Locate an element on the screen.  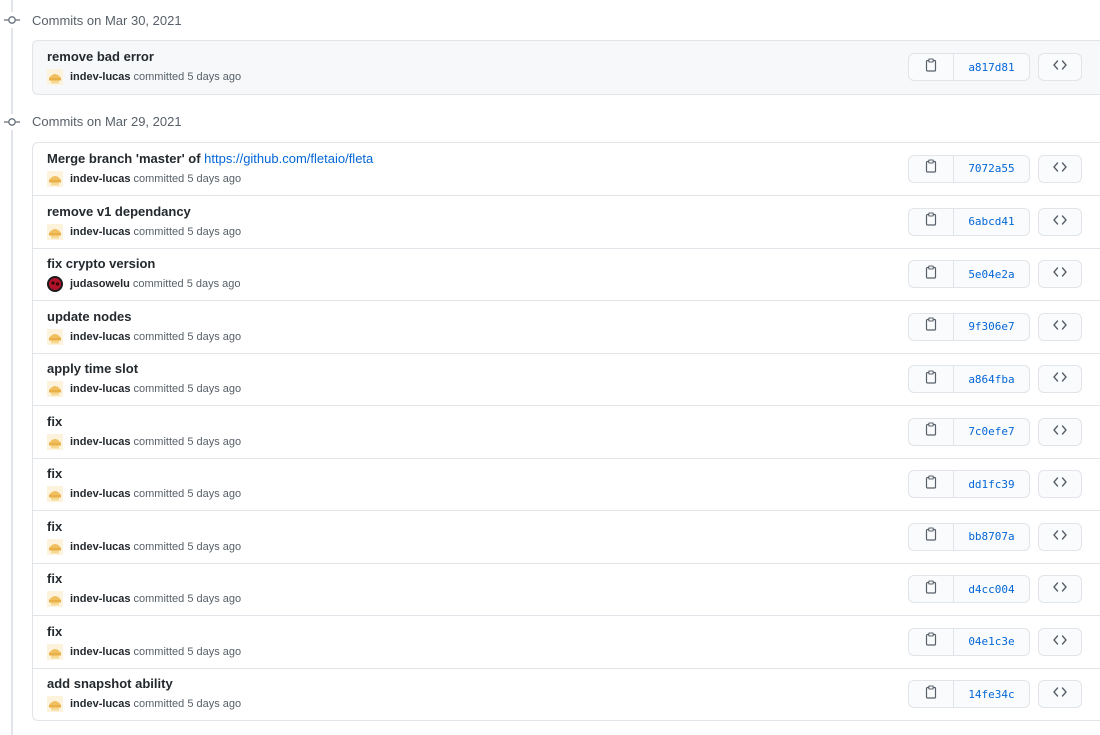
commit-sha-link: 04e1c3e is located at coordinates (991, 642).